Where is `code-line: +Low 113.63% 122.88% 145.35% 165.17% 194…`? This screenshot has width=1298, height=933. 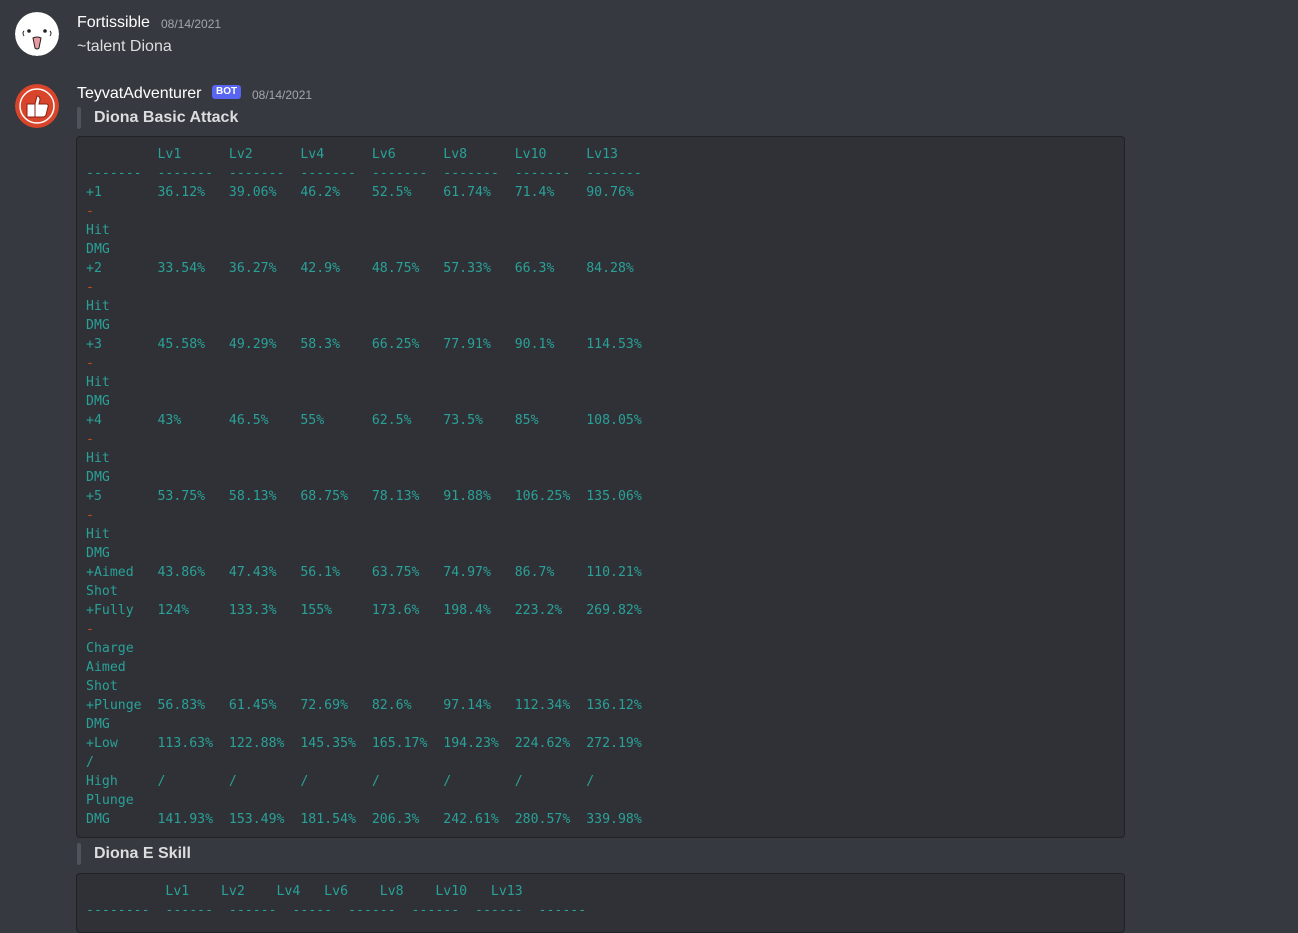
code-line: +Low 113.63% 122.88% 145.35% 165.17% 194… is located at coordinates (364, 743).